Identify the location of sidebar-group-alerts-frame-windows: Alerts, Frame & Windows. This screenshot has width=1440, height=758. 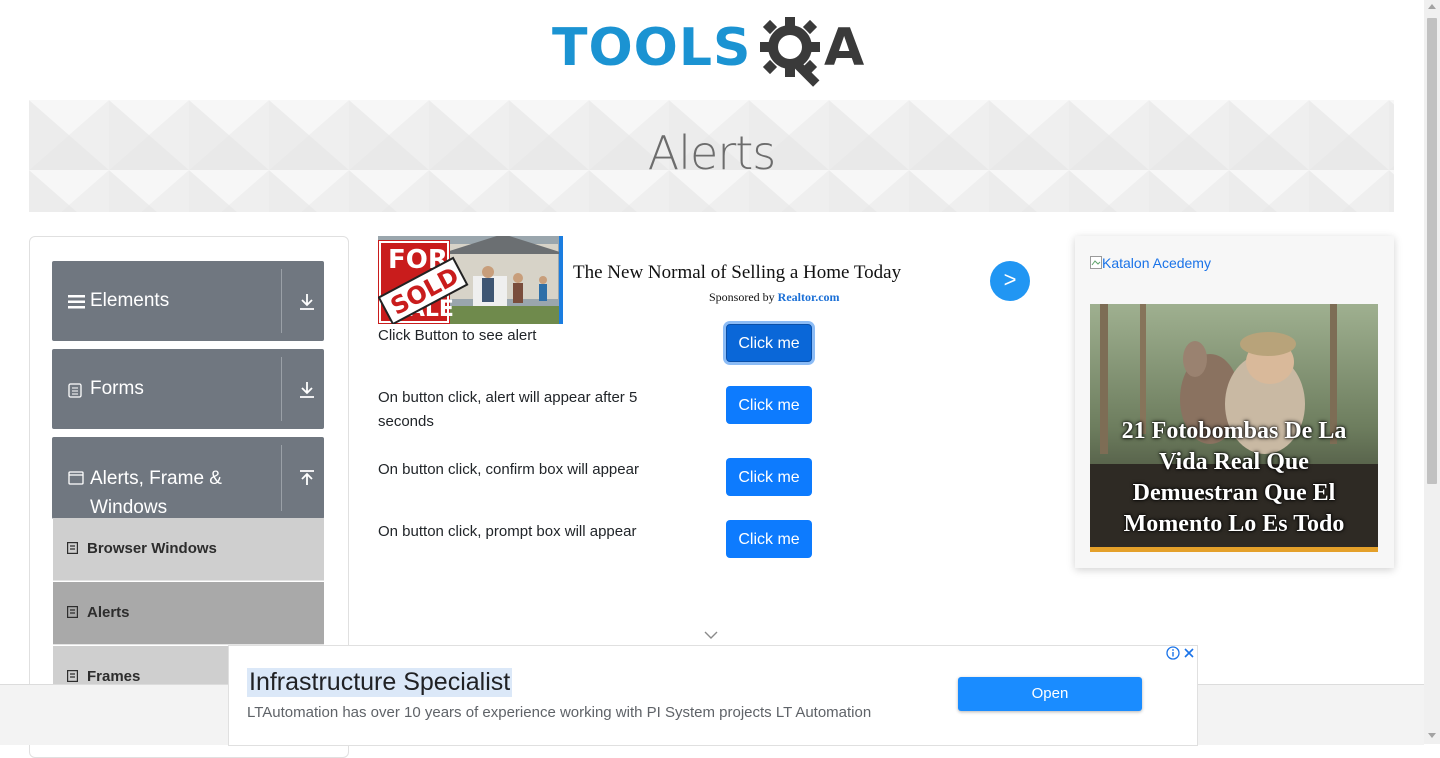
(188, 478).